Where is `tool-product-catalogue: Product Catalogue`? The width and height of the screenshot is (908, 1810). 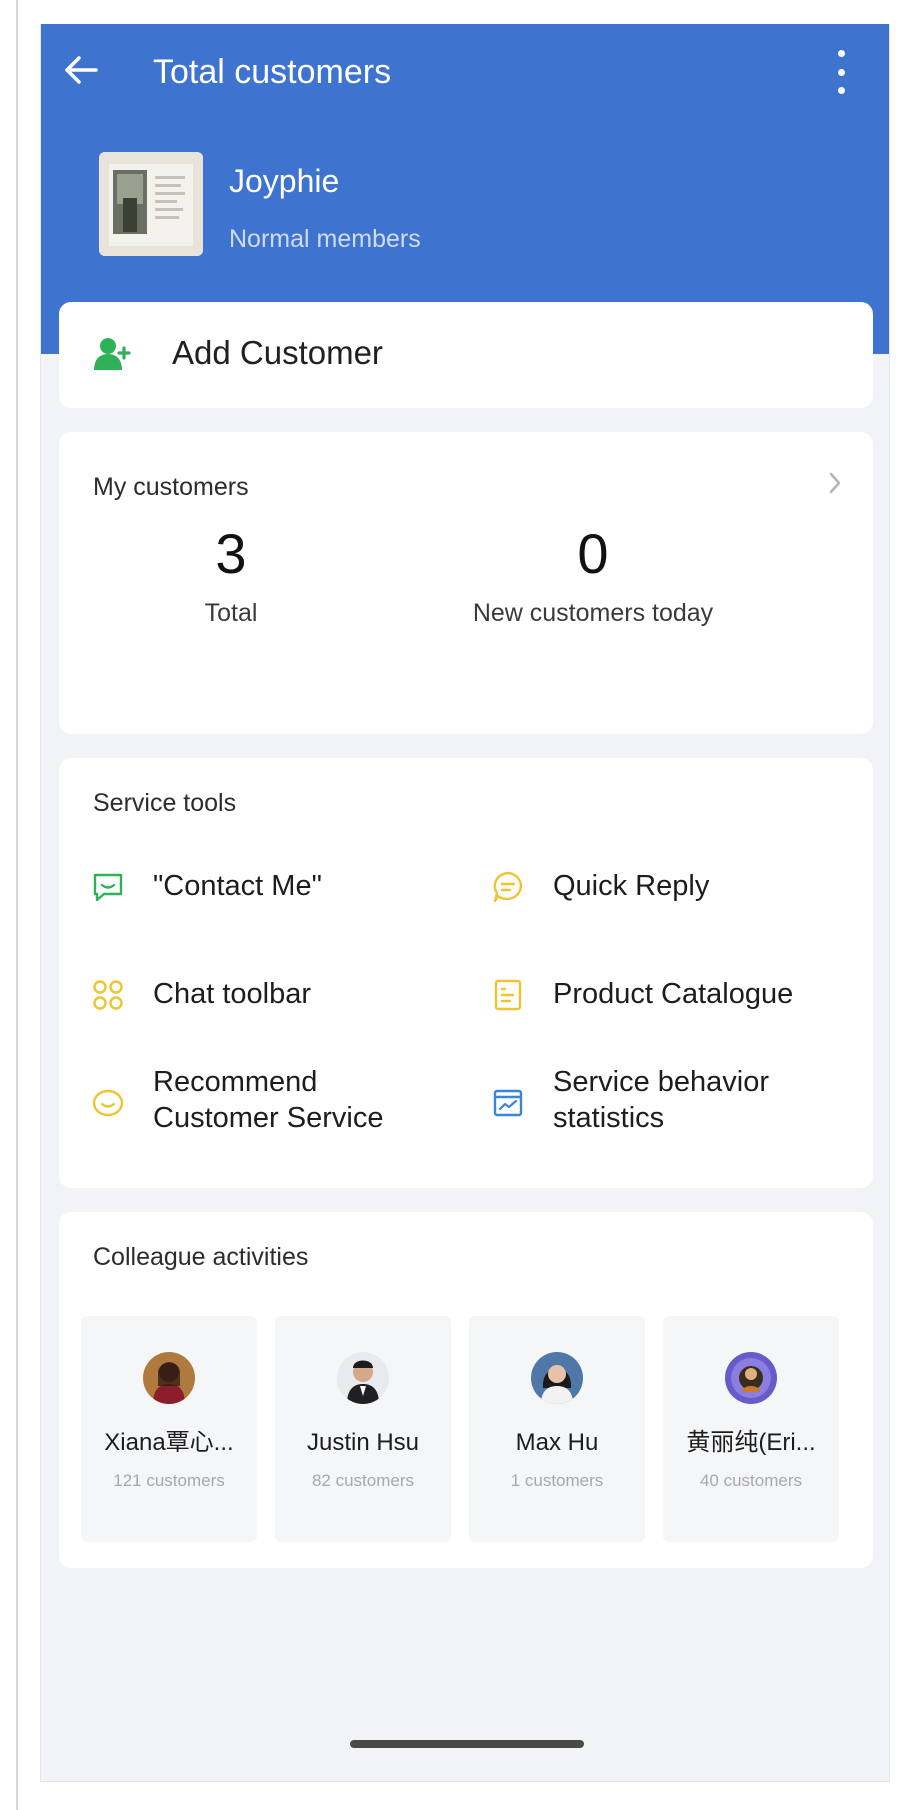
tool-product-catalogue: Product Catalogue is located at coordinates (666, 994).